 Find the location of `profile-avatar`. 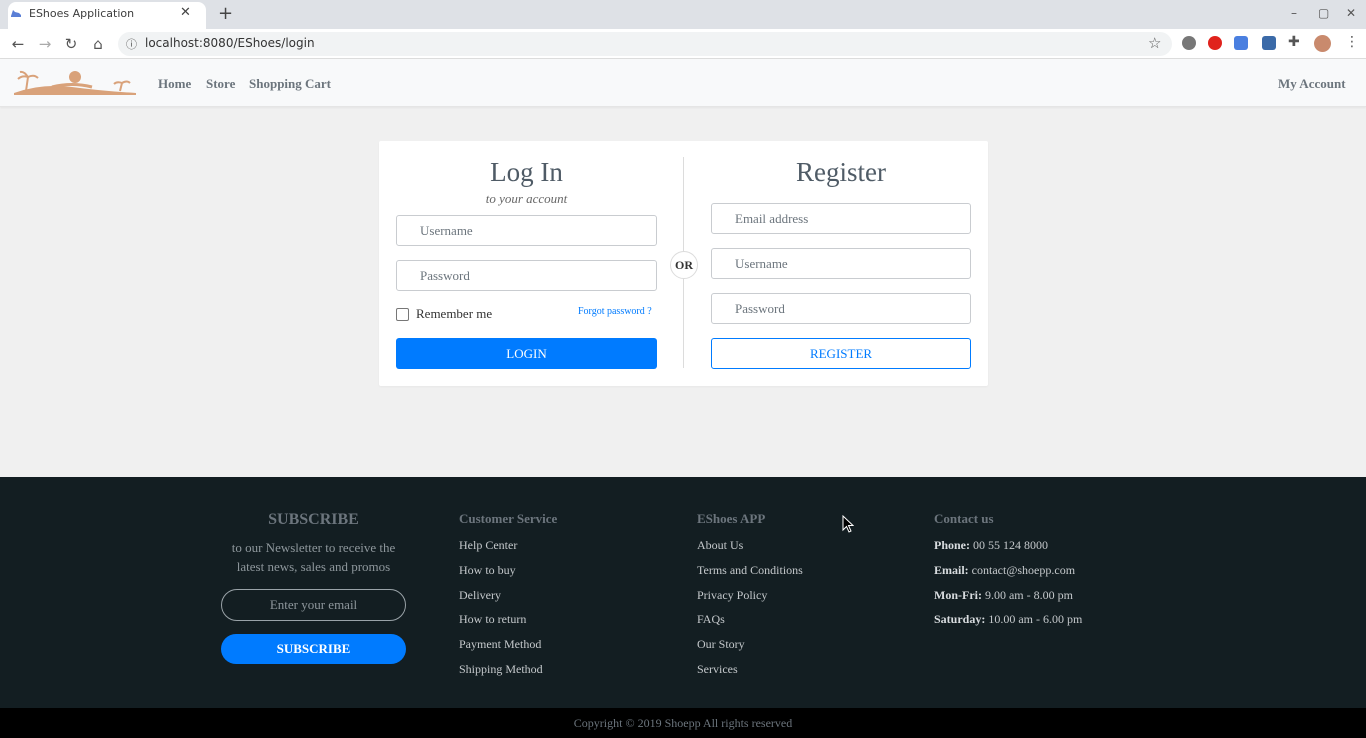

profile-avatar is located at coordinates (1322, 43).